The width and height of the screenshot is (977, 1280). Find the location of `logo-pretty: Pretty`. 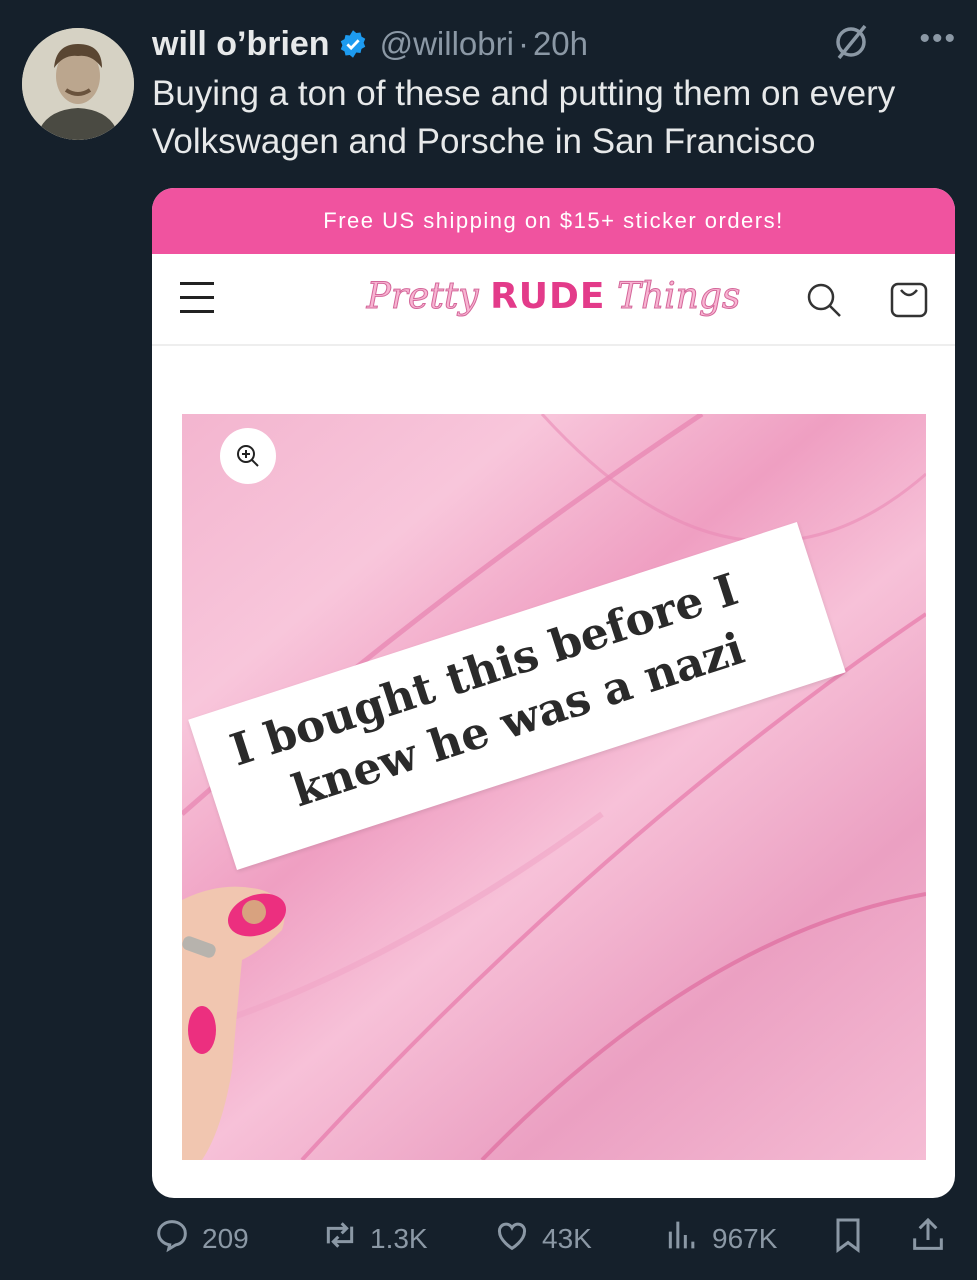

logo-pretty: Pretty is located at coordinates (422, 297).